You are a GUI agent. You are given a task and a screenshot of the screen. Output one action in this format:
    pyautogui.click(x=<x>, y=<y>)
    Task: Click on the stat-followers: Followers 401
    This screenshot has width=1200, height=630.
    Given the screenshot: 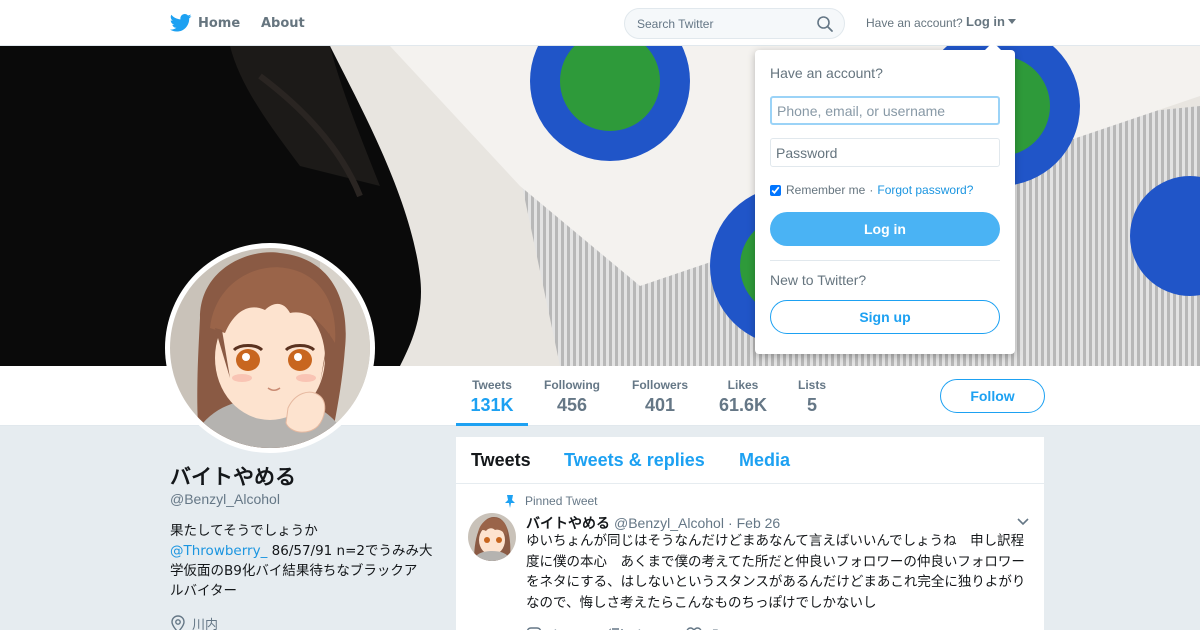 What is the action you would take?
    pyautogui.click(x=660, y=396)
    